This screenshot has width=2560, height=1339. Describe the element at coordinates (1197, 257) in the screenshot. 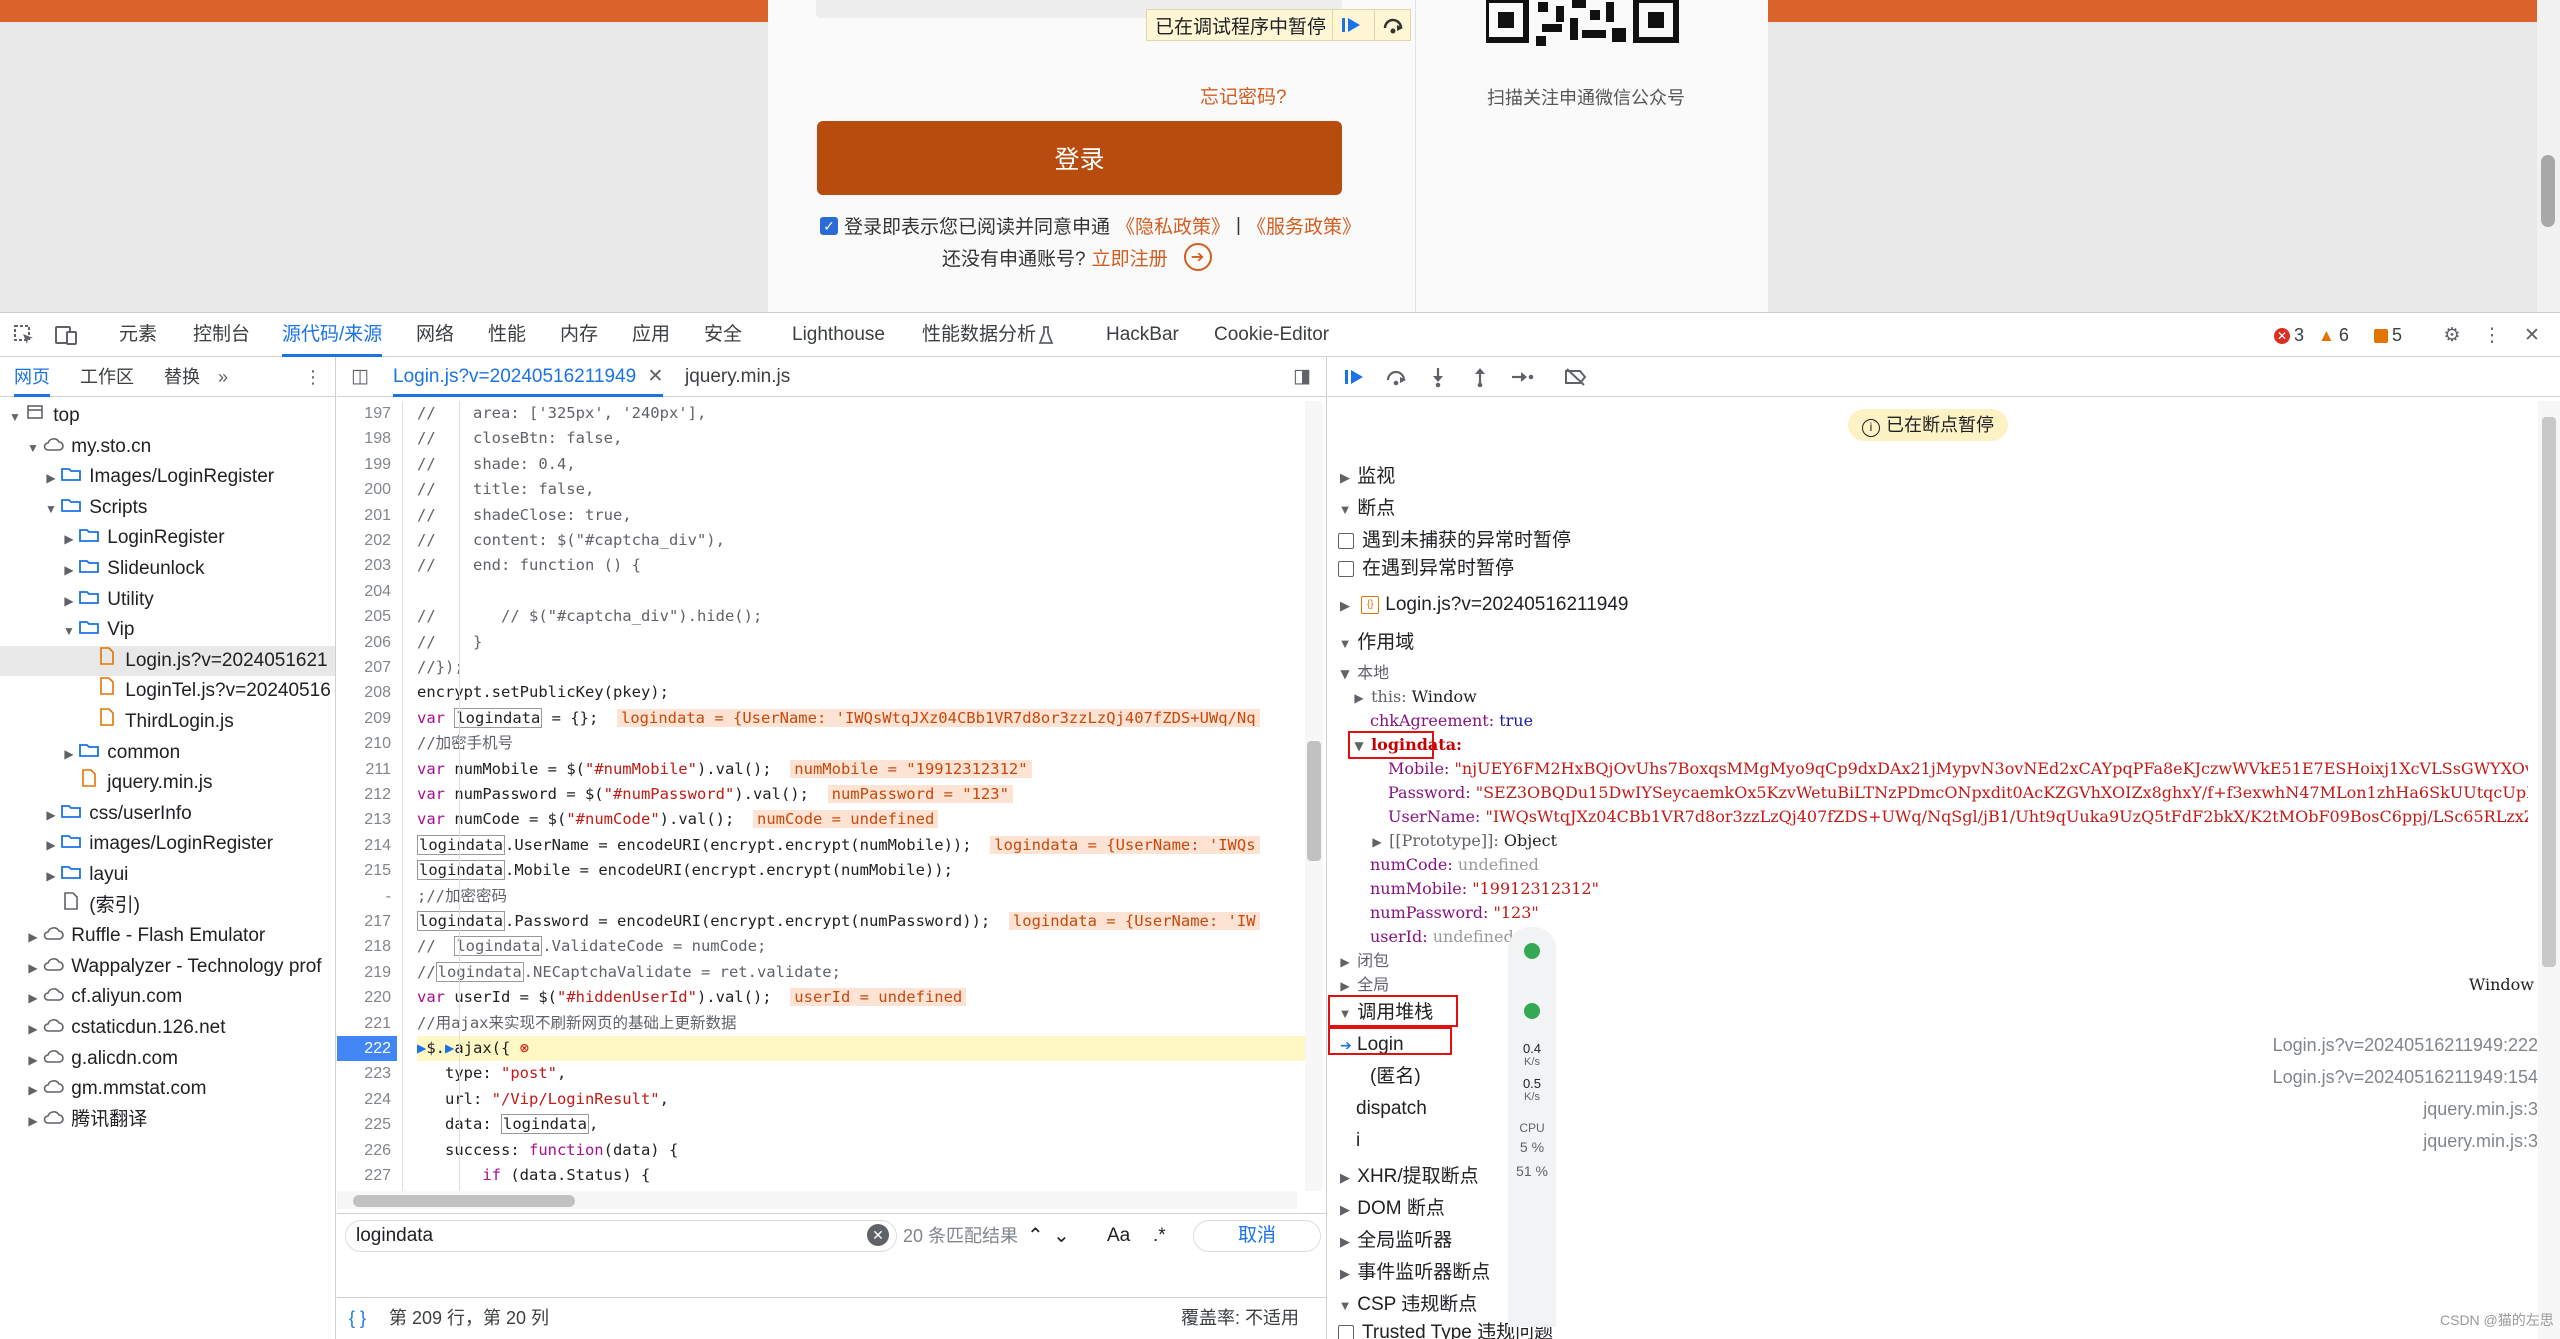

I see `arrow-right-icon: ➔` at that location.